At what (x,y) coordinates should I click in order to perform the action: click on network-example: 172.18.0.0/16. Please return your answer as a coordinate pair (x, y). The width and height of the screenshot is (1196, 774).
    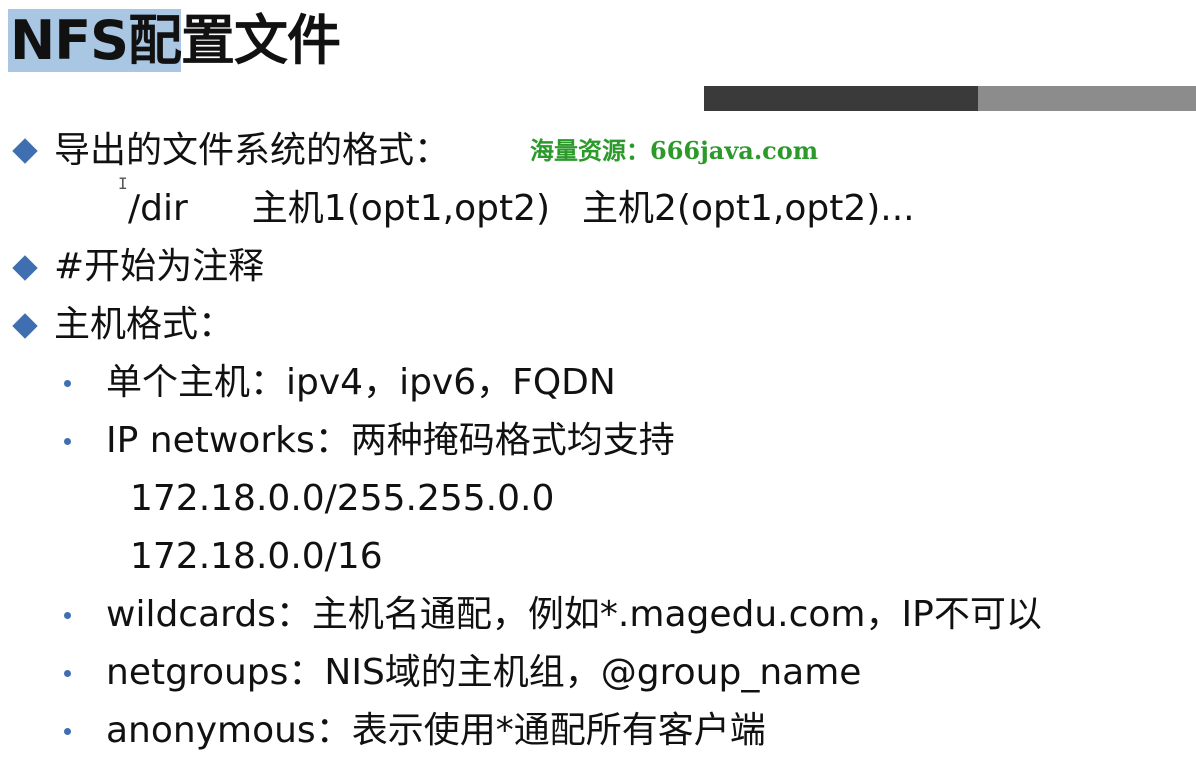
    Looking at the image, I should click on (256, 556).